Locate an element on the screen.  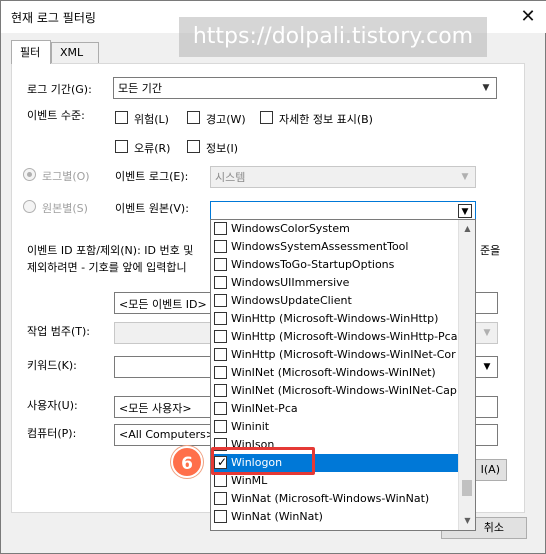
watermark-text: https://dolpali.tistory.com is located at coordinates (333, 37).